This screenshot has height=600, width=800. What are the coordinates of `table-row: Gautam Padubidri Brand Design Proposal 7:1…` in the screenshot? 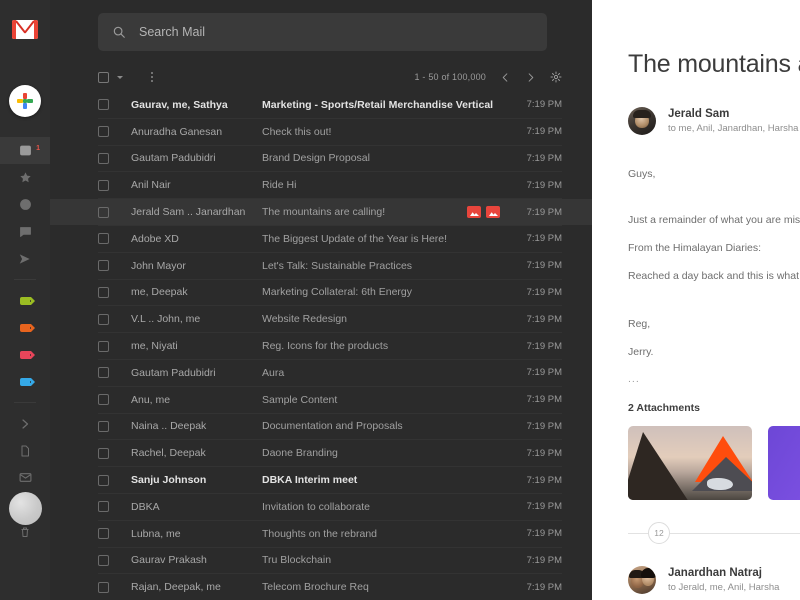 It's located at (330, 159).